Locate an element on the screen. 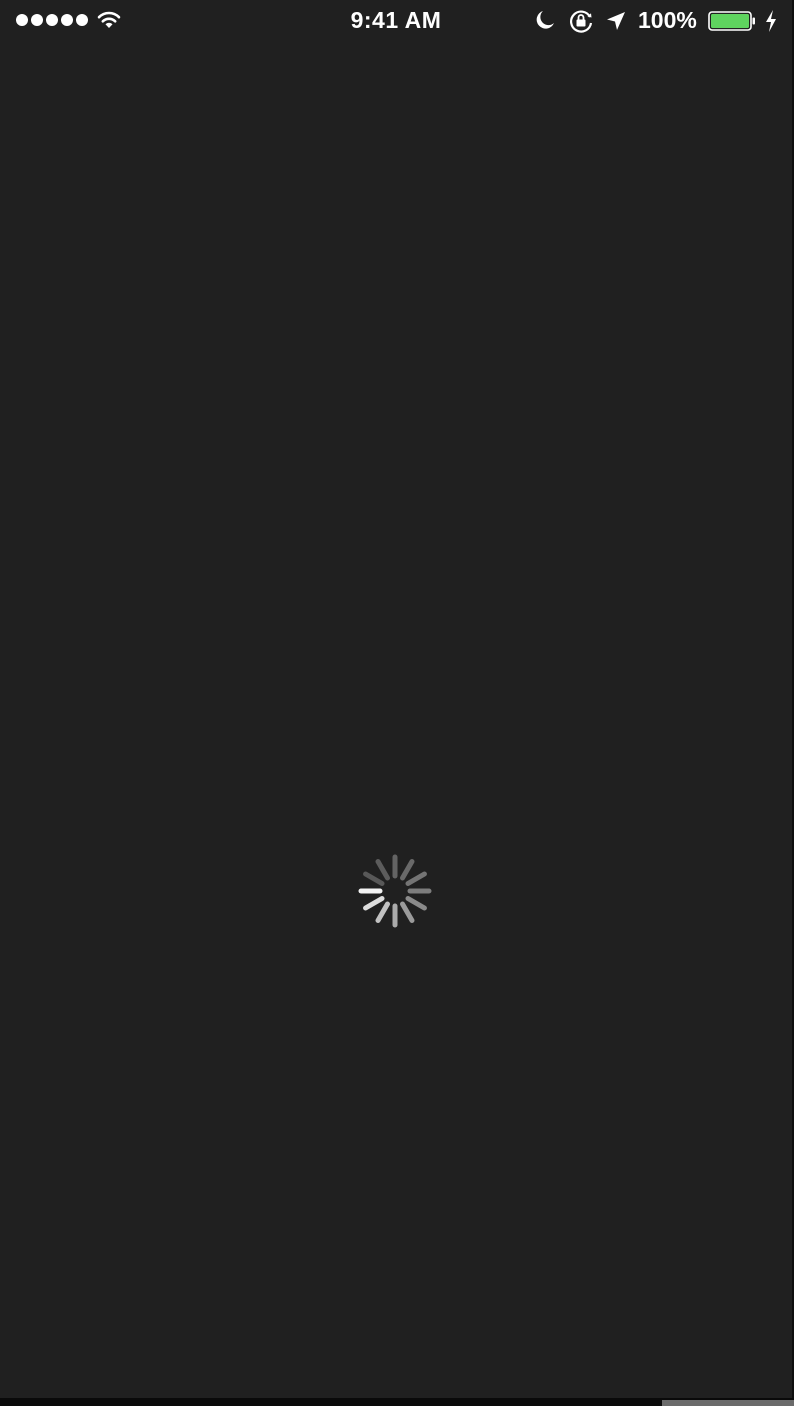  battery-percent: 100% is located at coordinates (667, 20).